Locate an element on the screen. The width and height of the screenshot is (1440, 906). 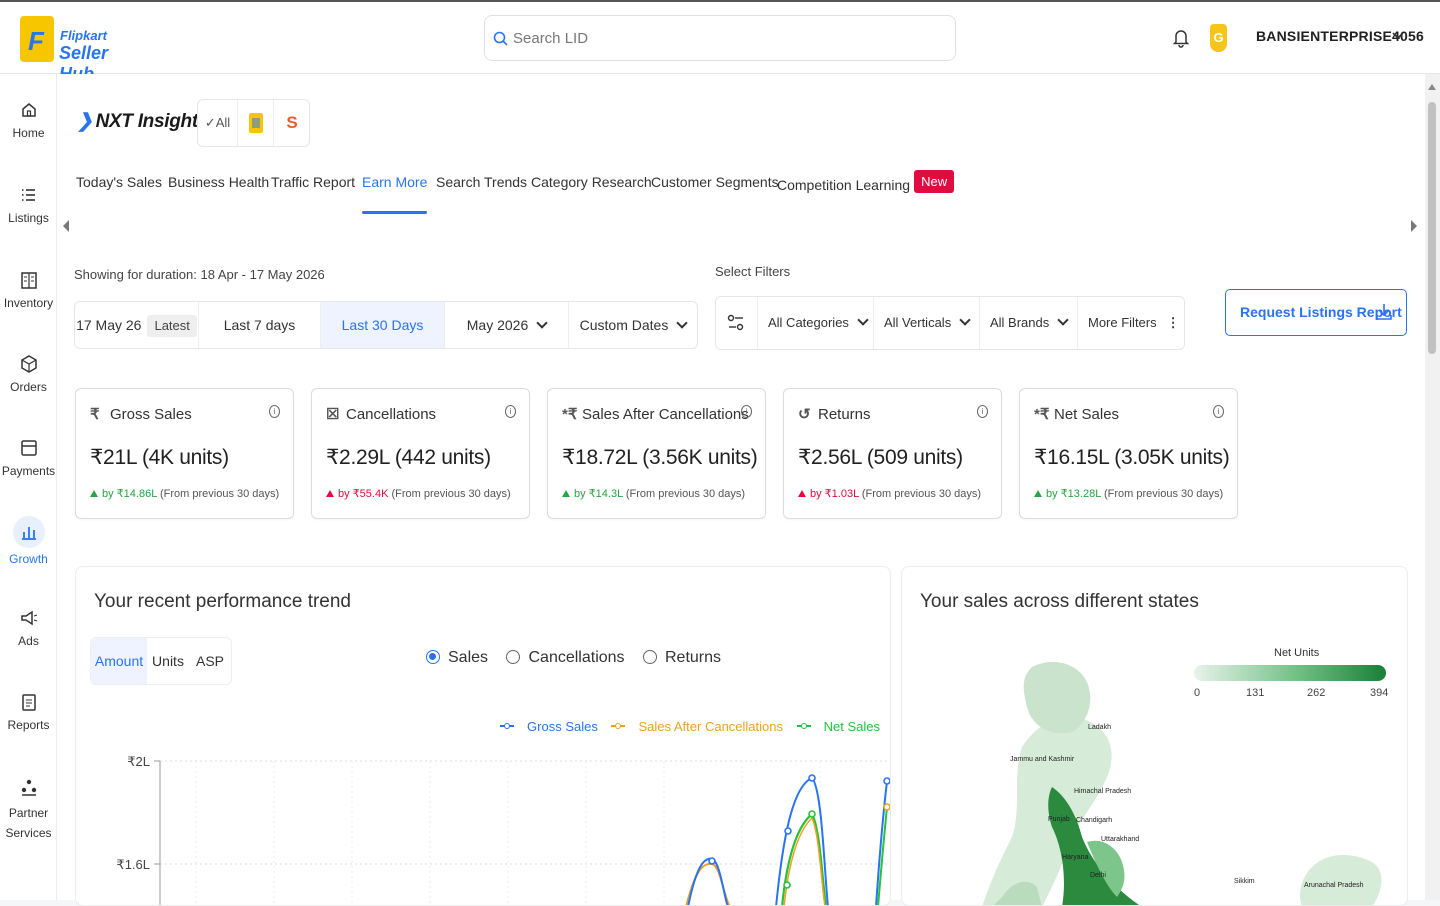
state-label: Himachal Pradesh is located at coordinates (1103, 791).